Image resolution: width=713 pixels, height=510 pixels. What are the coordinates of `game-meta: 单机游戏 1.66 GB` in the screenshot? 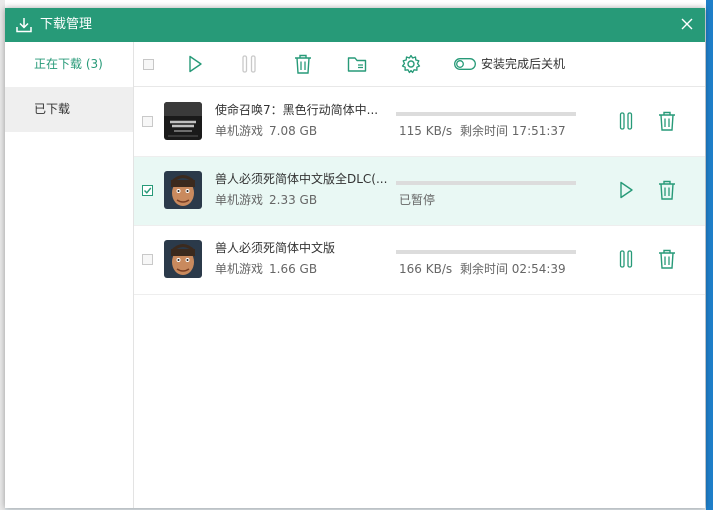 It's located at (266, 269).